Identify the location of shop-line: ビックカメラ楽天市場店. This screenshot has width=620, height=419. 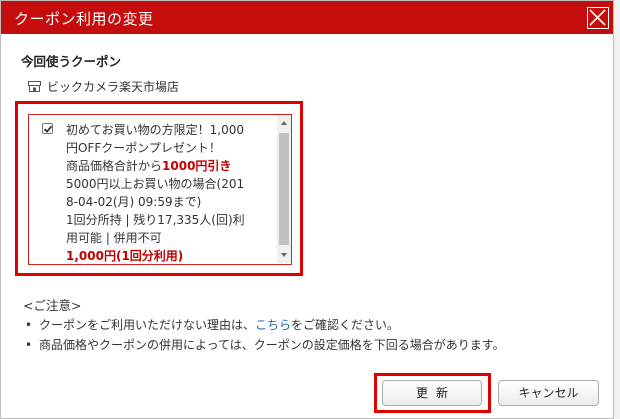
(103, 86).